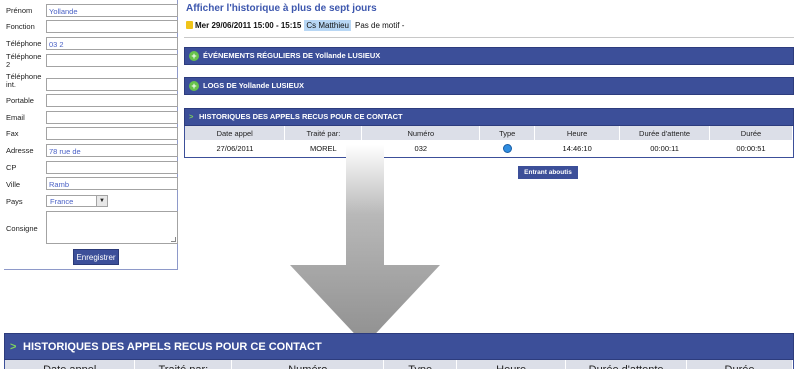 This screenshot has height=369, width=800. What do you see at coordinates (24, 80) in the screenshot?
I see `field-label: Téléphone int.` at bounding box center [24, 80].